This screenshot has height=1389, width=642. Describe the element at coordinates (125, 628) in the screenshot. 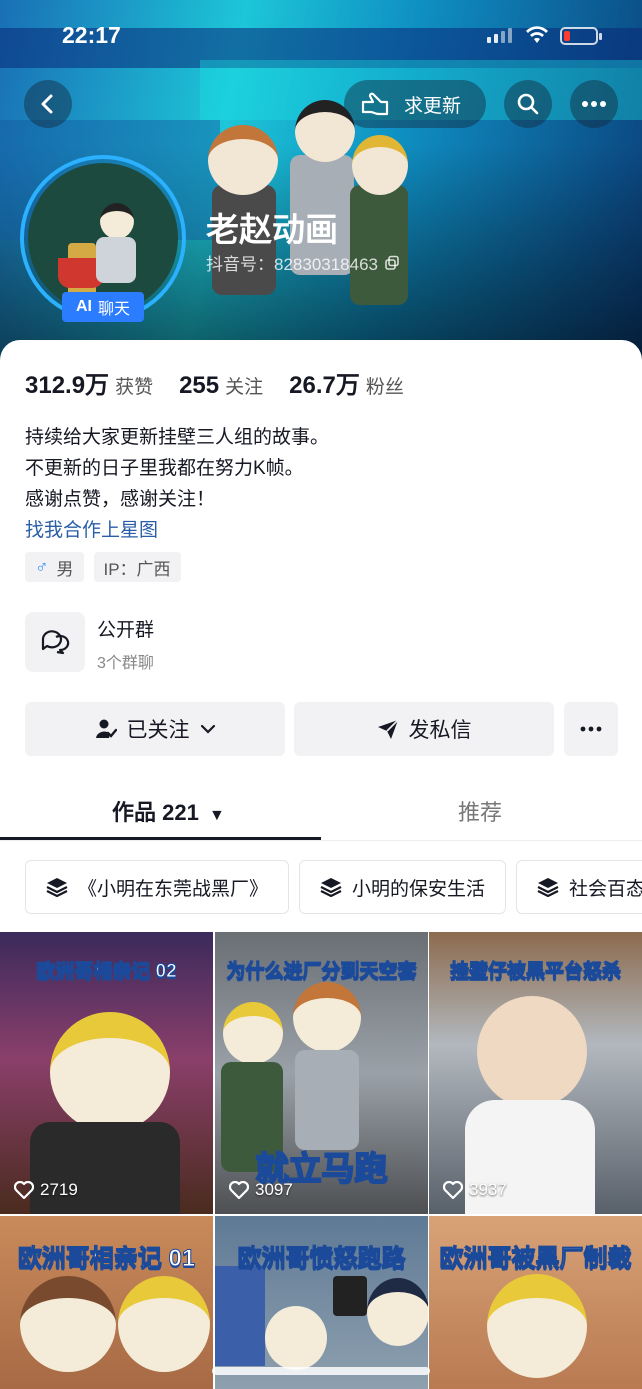

I see `group-title: 公开群` at that location.